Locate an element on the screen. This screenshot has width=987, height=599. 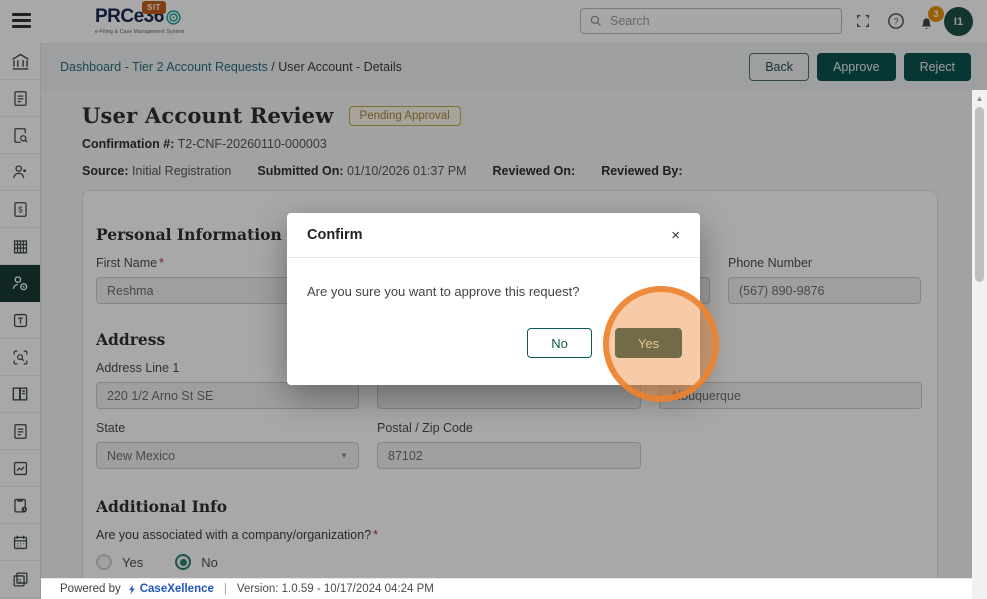
casexellence-logo-icon is located at coordinates (131, 589).